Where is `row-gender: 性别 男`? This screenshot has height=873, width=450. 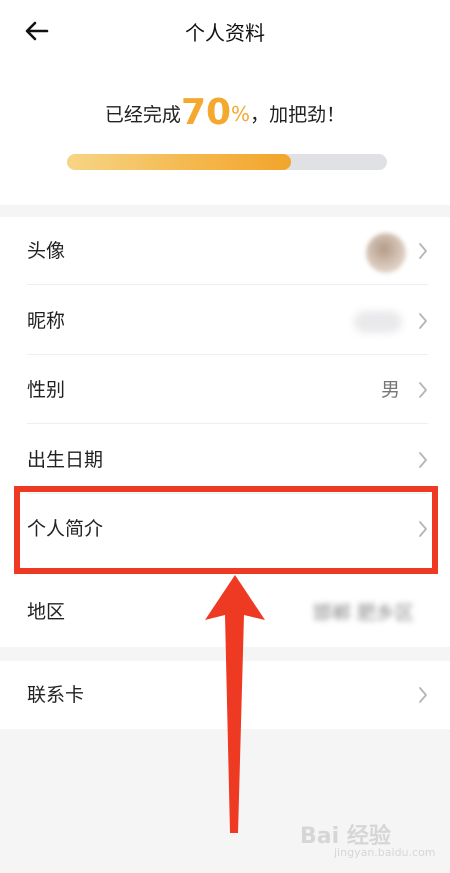 row-gender: 性别 男 is located at coordinates (225, 390).